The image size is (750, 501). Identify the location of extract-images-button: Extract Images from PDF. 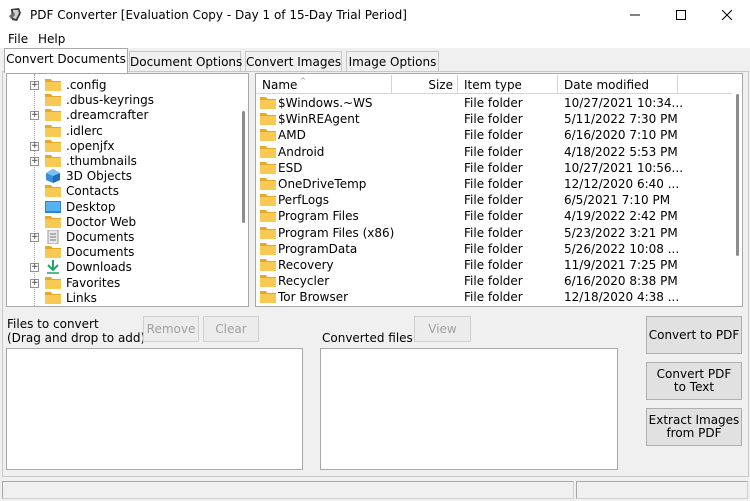
(694, 427).